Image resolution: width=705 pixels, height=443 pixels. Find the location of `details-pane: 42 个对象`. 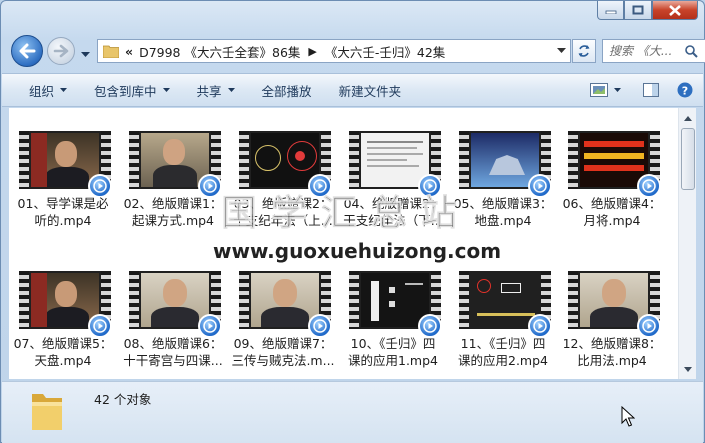

details-pane: 42 个对象 is located at coordinates (352, 412).